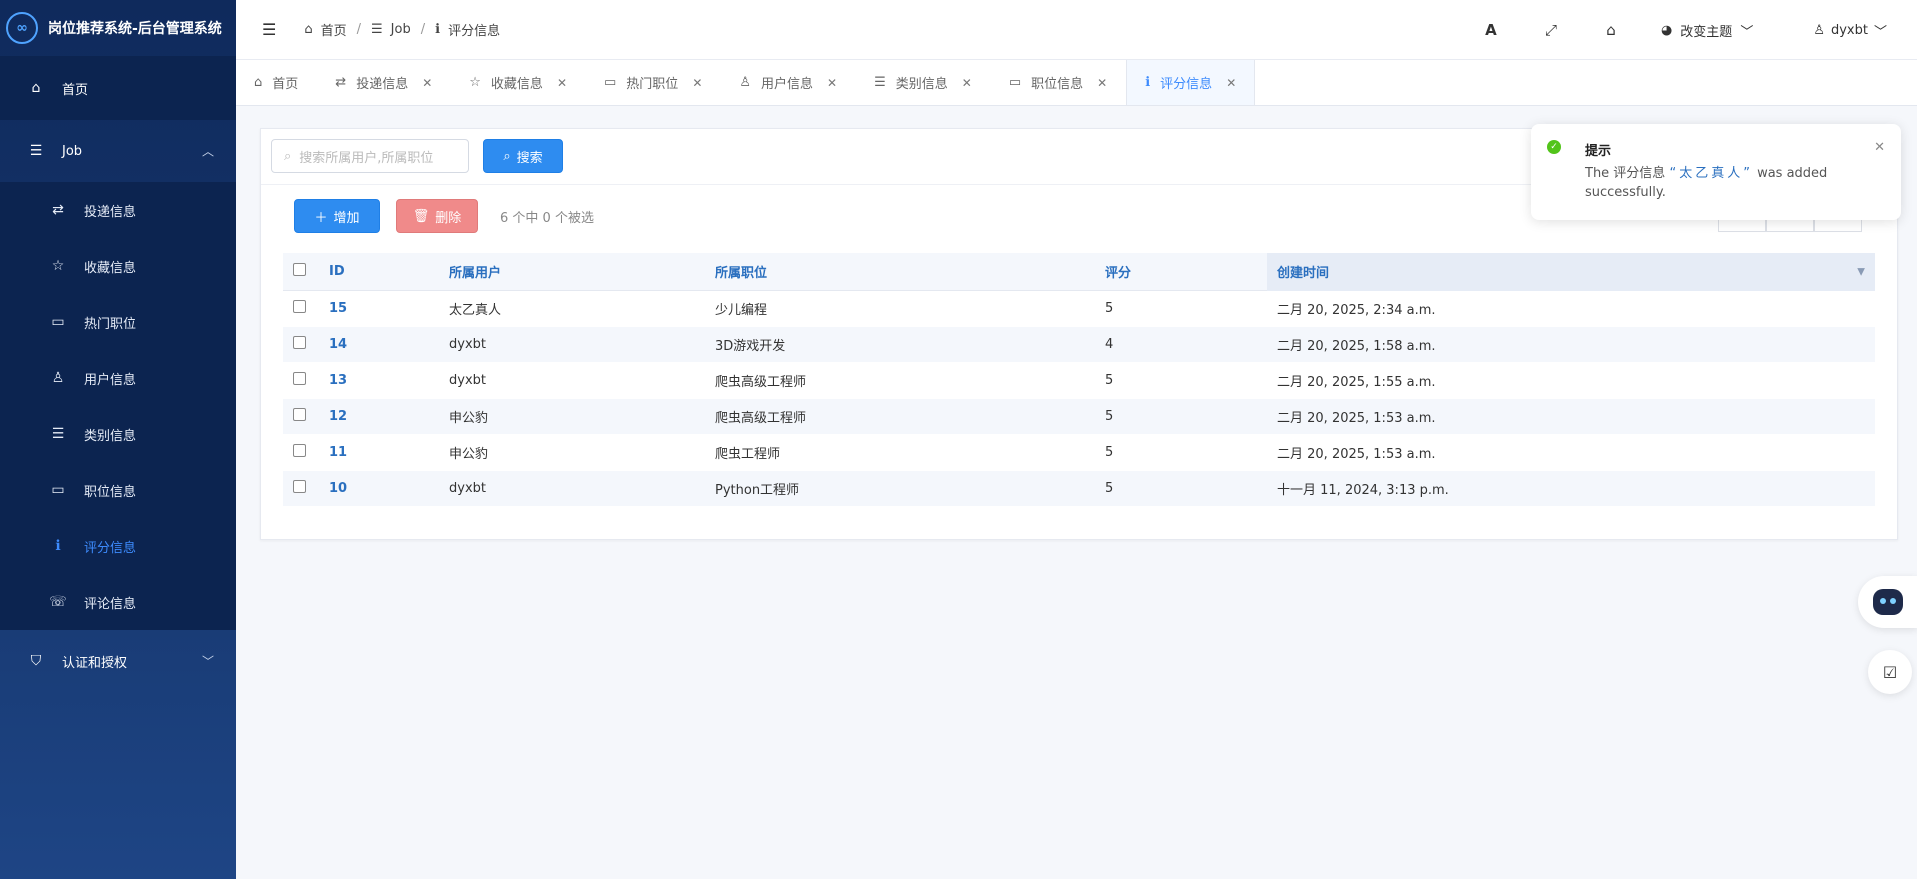 This screenshot has height=879, width=1917. I want to click on font-size-icon: A, so click(1491, 30).